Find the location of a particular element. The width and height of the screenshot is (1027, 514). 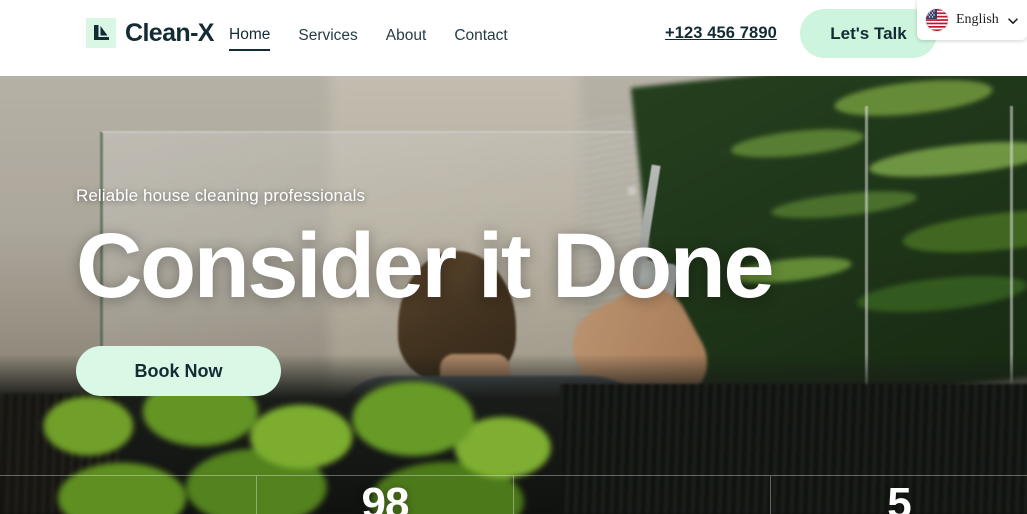

brand-logo: Clean-X is located at coordinates (150, 33).